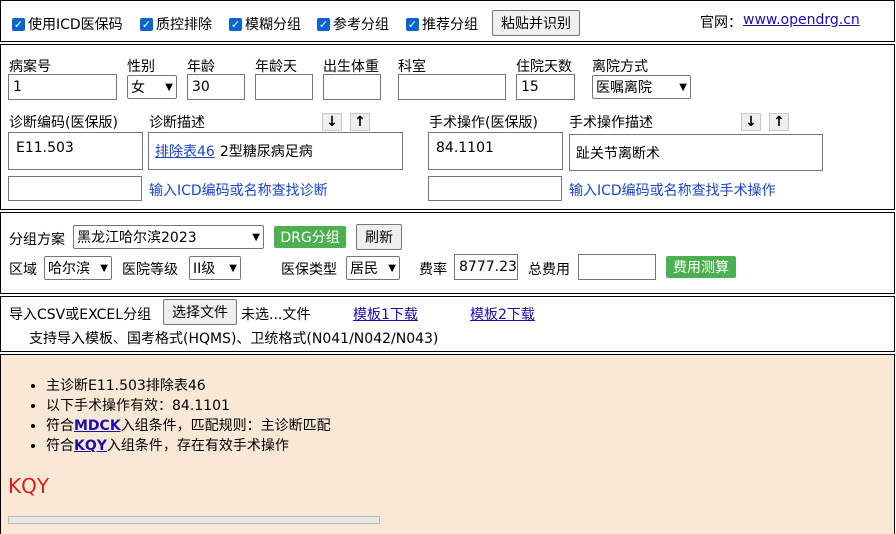  Describe the element at coordinates (536, 23) in the screenshot. I see `paste-recognize-button: 粘贴并识别` at that location.